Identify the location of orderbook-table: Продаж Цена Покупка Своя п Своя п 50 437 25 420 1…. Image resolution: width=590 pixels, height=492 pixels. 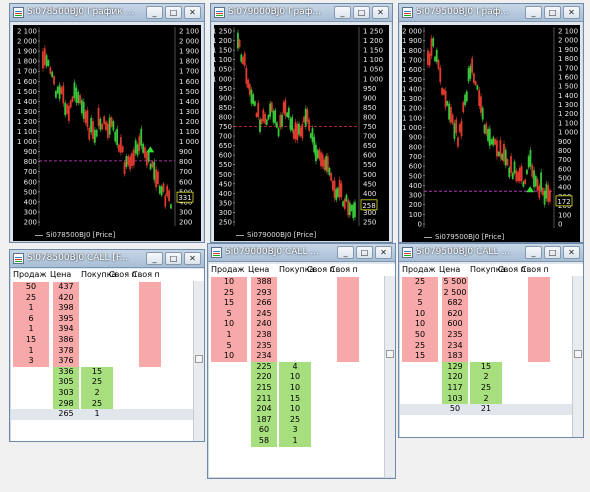
(107, 355).